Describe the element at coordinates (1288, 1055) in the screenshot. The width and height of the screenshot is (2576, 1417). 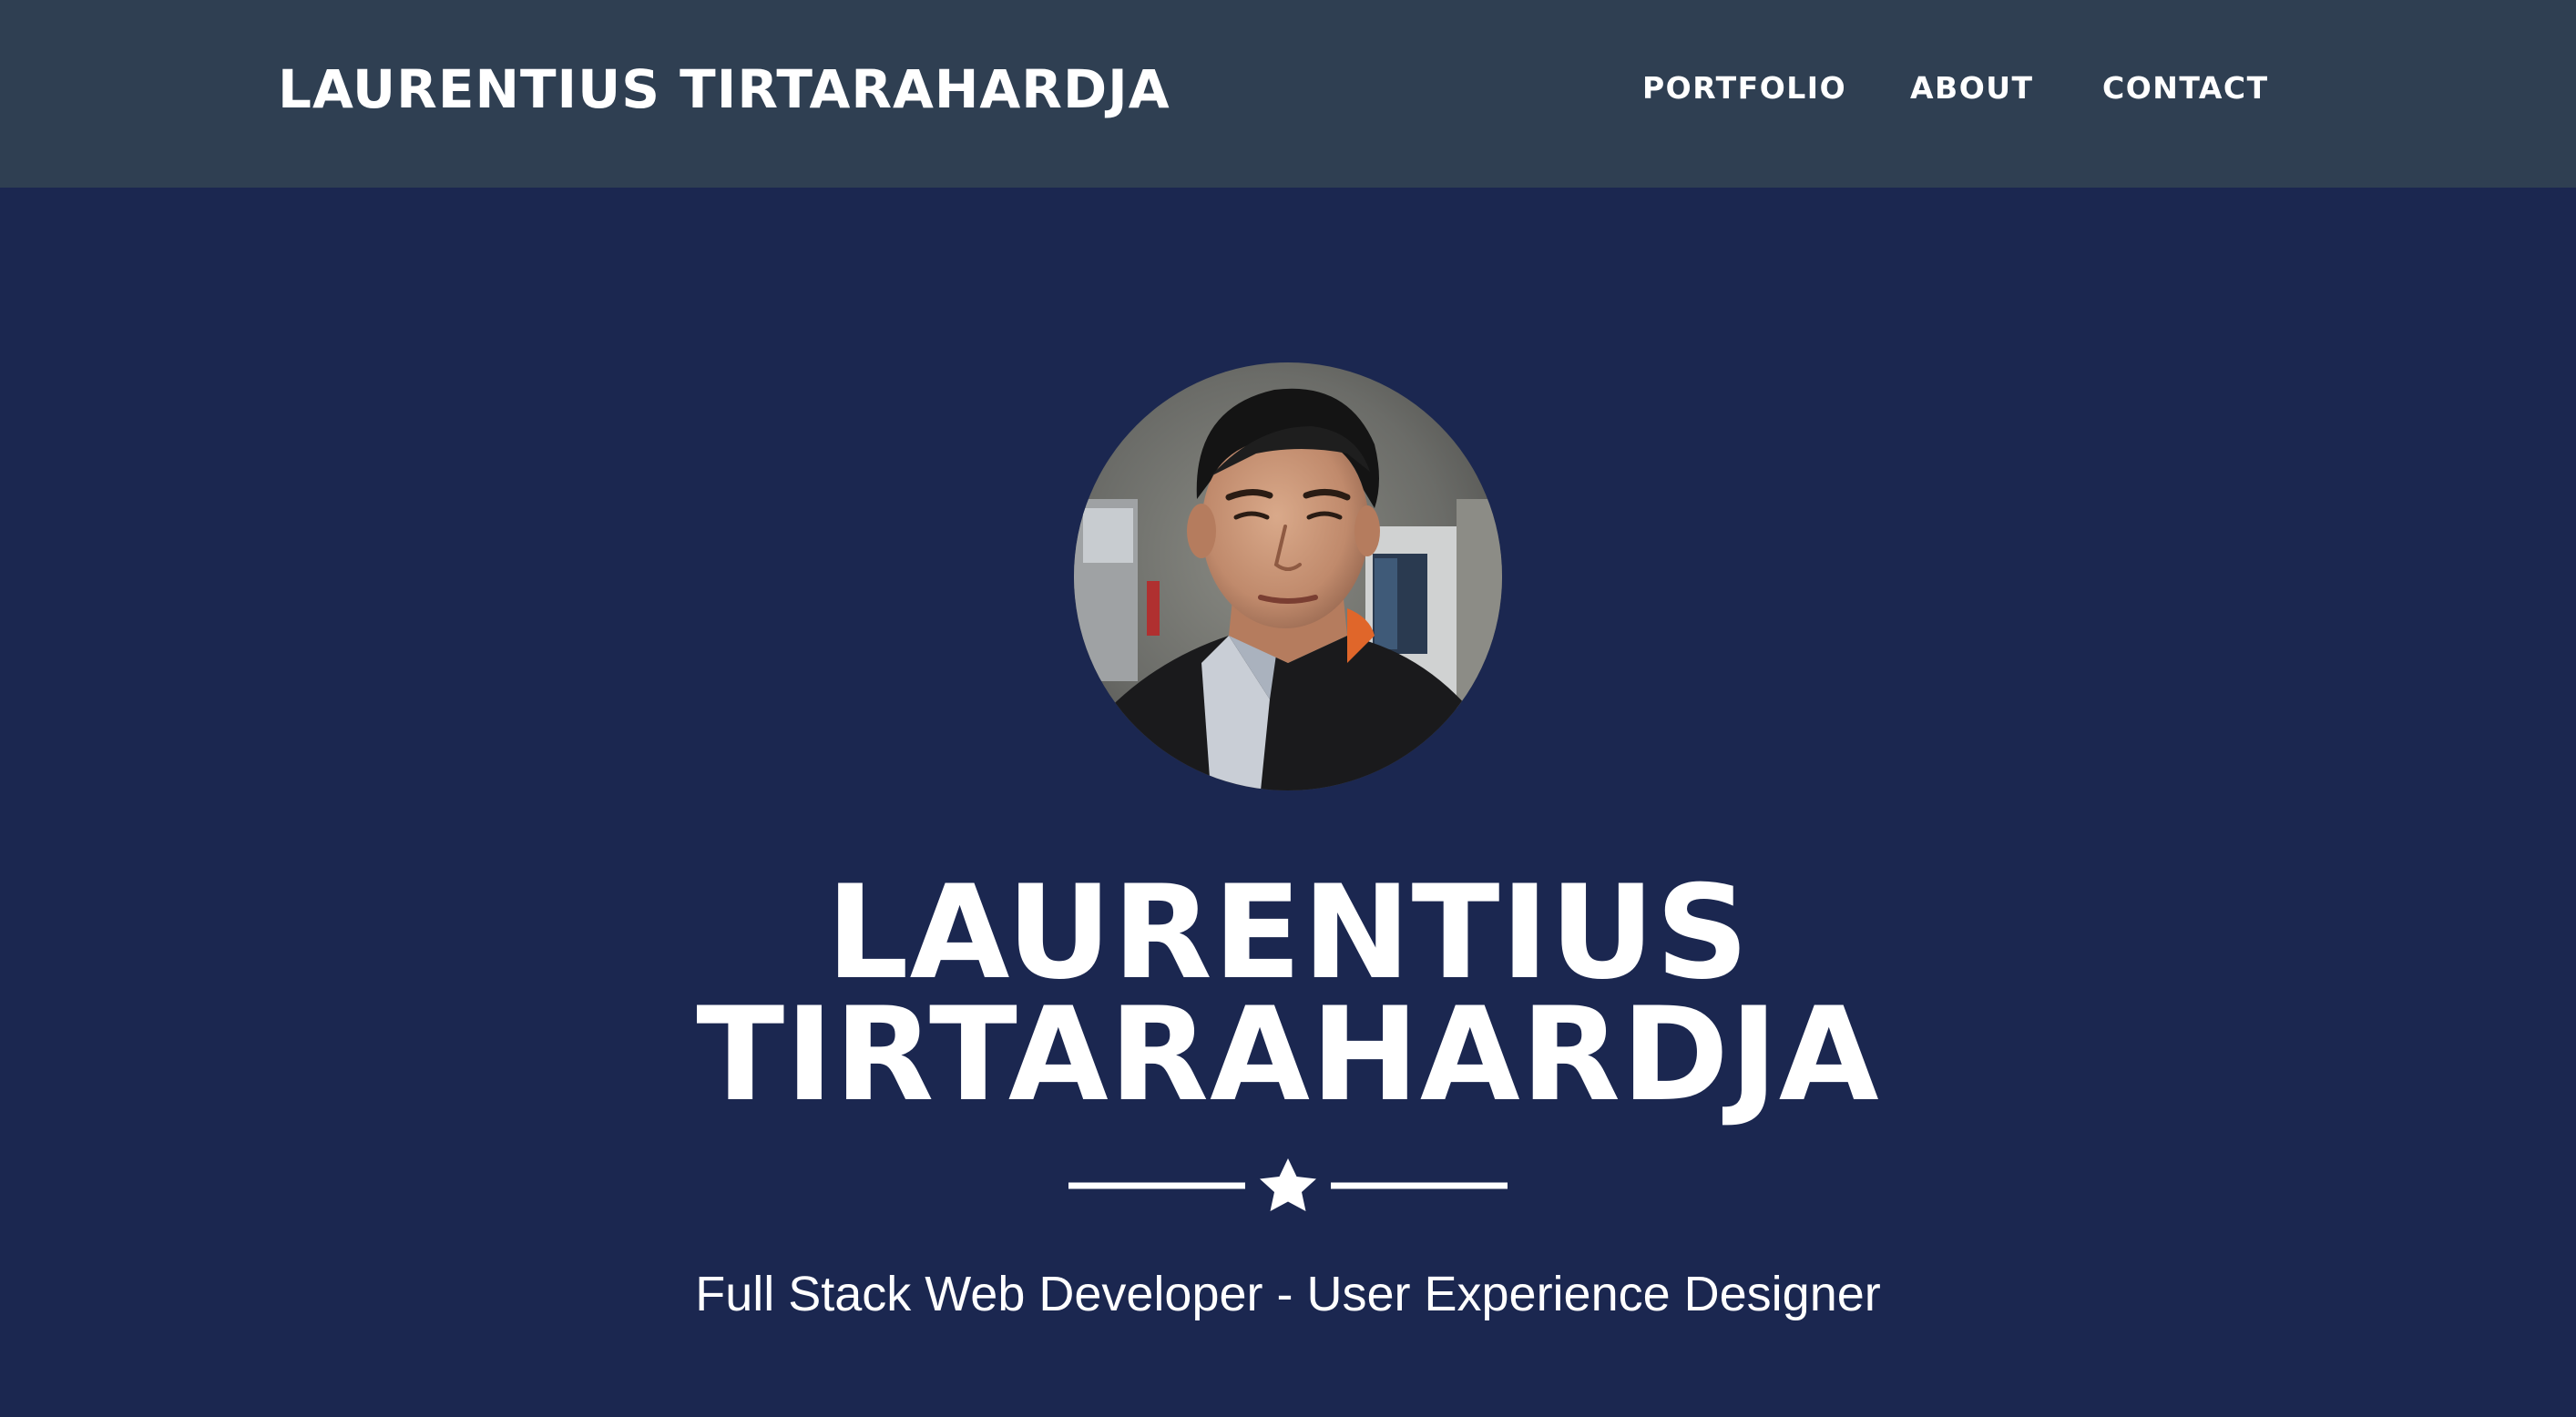
I see `hero-title-line-2: TIRTARAHARDJA` at that location.